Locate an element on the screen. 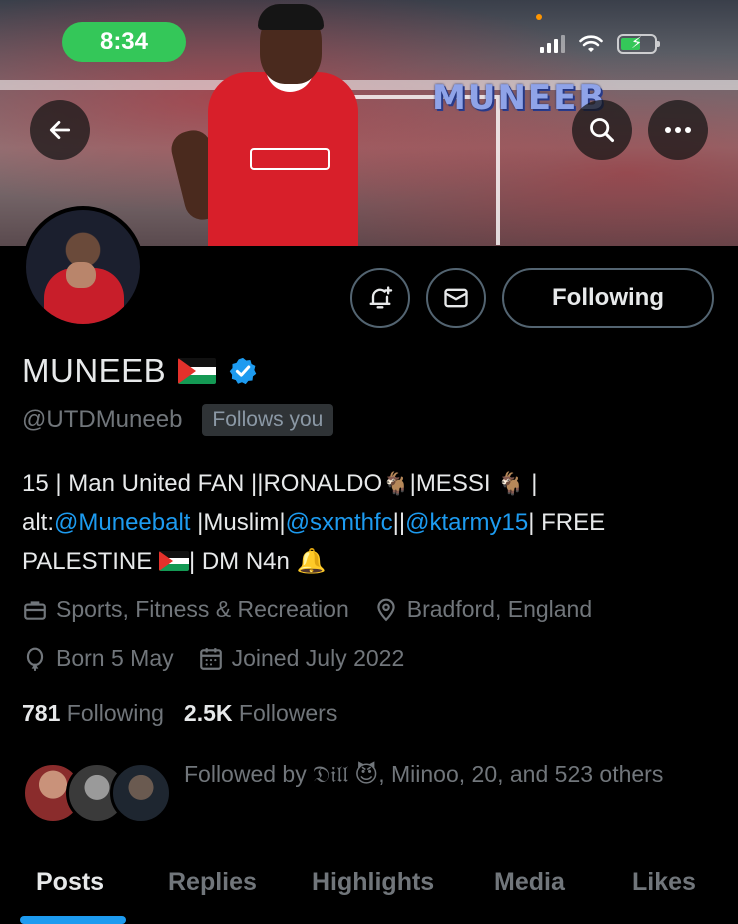 Image resolution: width=738 pixels, height=924 pixels. tab-posts: Posts is located at coordinates (70, 882).